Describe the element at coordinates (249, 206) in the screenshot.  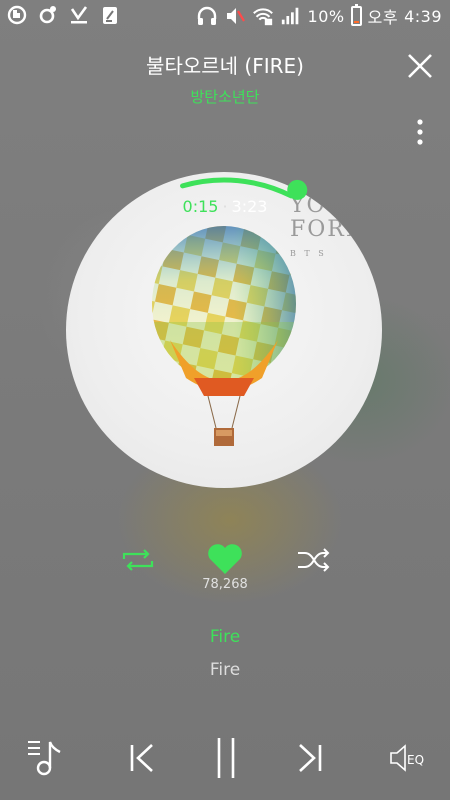
I see `total-time: 3:23` at that location.